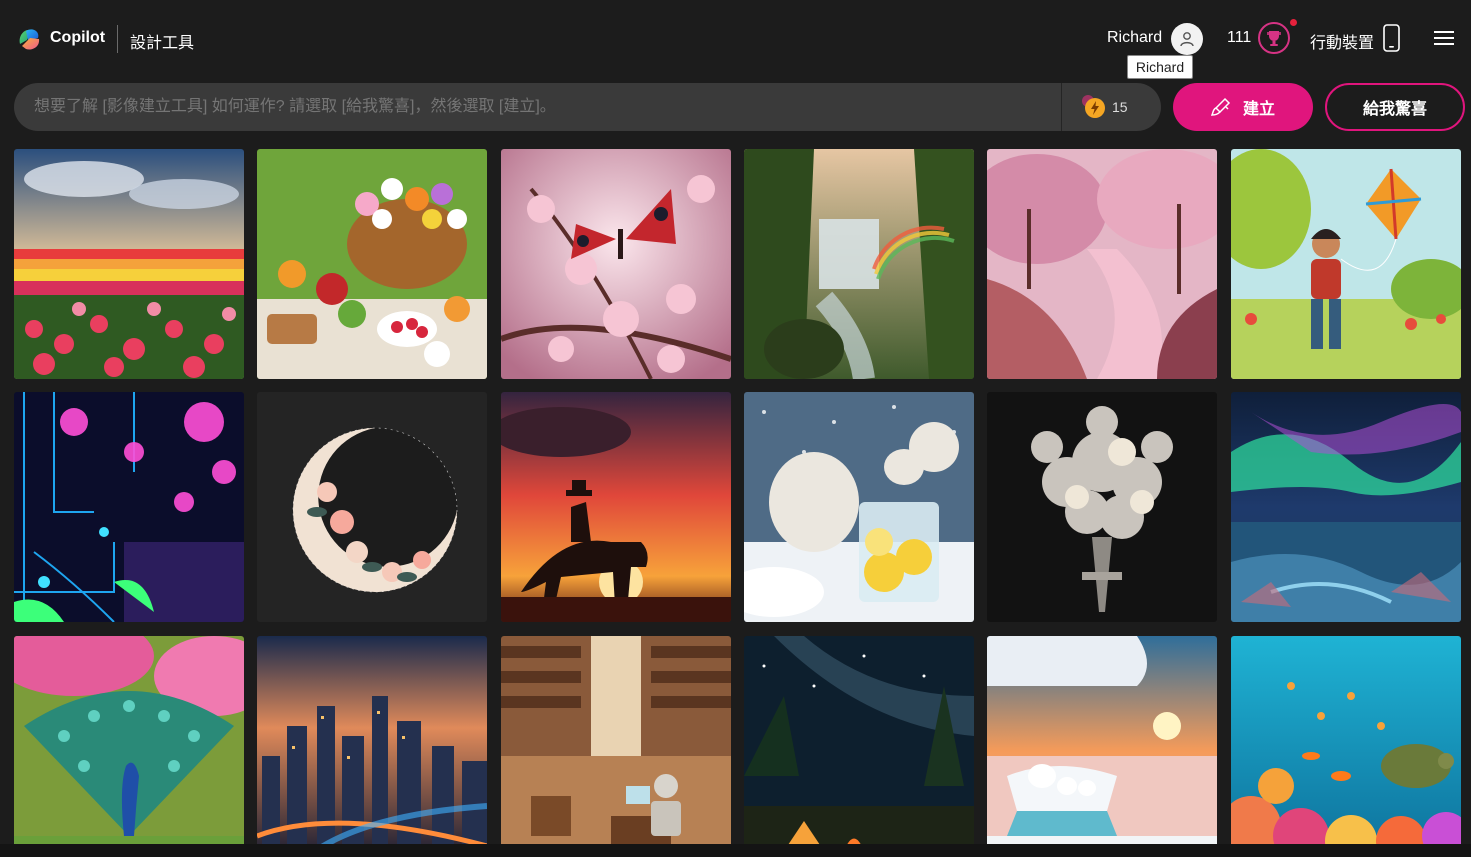 The width and height of the screenshot is (1471, 857). I want to click on gallery-image-night-city-skyline, so click(372, 740).